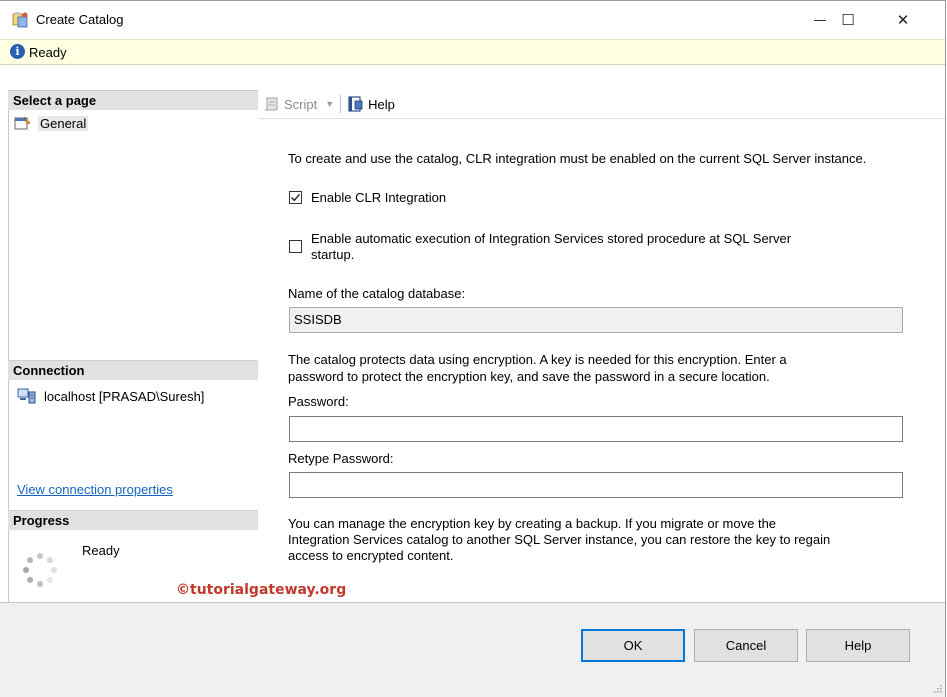 Image resolution: width=947 pixels, height=697 pixels. I want to click on toolbar-help-label: Help, so click(381, 104).